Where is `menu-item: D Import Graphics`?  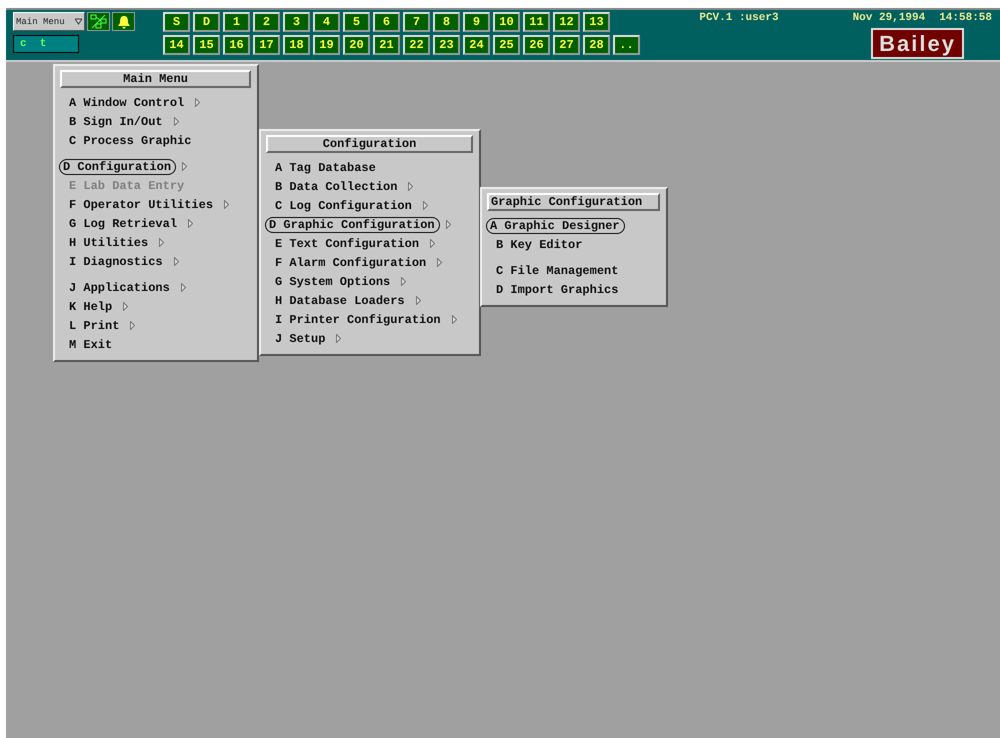
menu-item: D Import Graphics is located at coordinates (555, 290).